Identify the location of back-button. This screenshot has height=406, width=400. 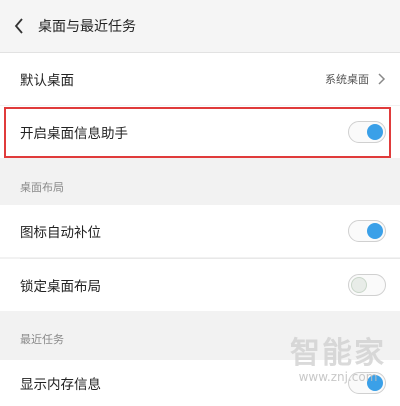
(19, 26).